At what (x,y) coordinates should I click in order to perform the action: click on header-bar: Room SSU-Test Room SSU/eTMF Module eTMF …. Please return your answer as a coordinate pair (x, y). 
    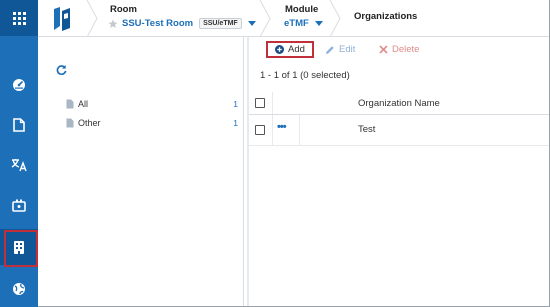
    Looking at the image, I should click on (293, 18).